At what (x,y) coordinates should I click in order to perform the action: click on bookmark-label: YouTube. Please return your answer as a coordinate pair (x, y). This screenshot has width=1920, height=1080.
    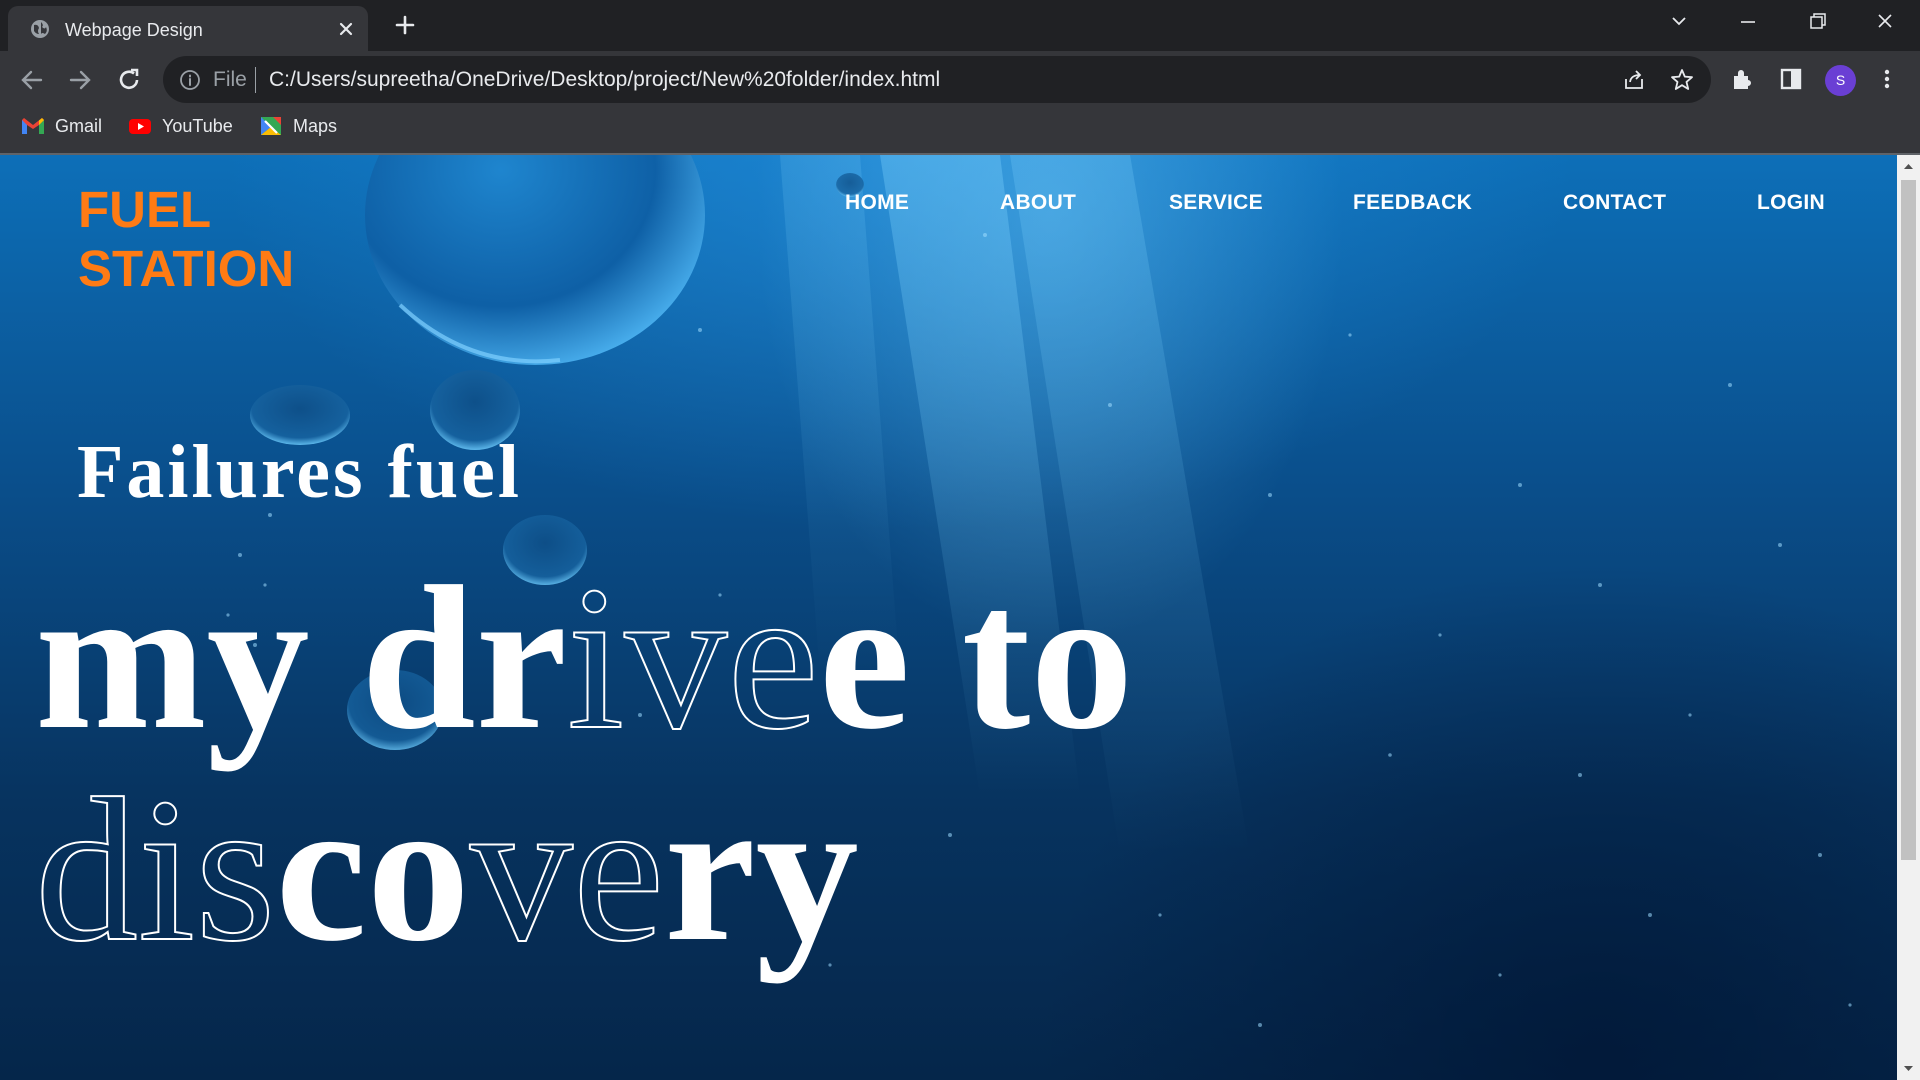
    Looking at the image, I should click on (197, 125).